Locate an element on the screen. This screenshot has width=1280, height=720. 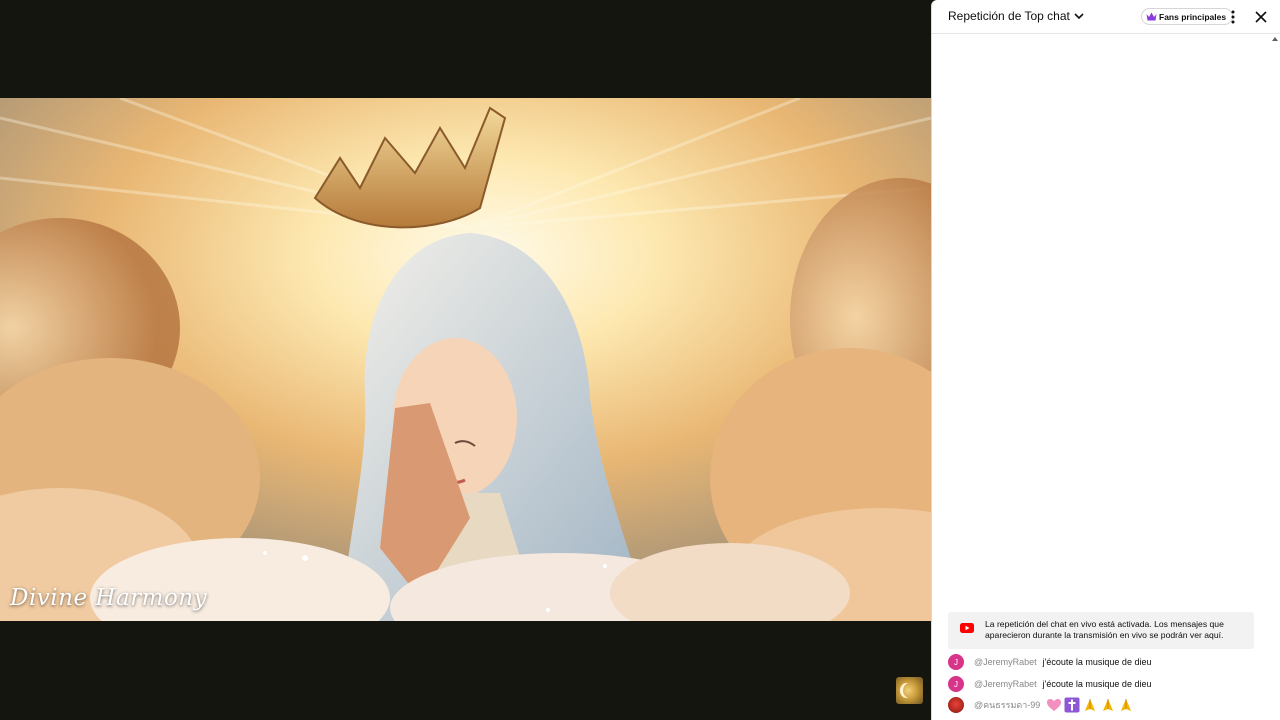
channel-branding-icon is located at coordinates (909, 690).